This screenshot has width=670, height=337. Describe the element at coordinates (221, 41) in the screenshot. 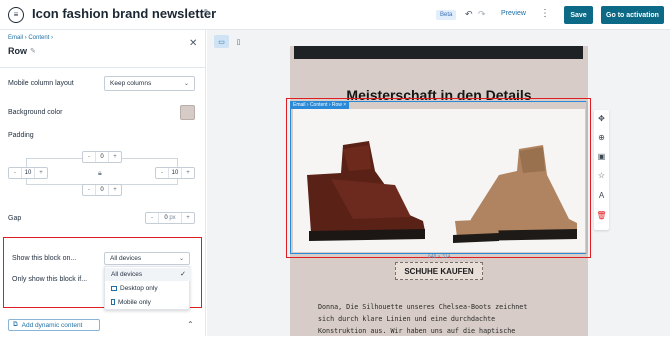

I see `desktop-preview-icon: ▭` at that location.